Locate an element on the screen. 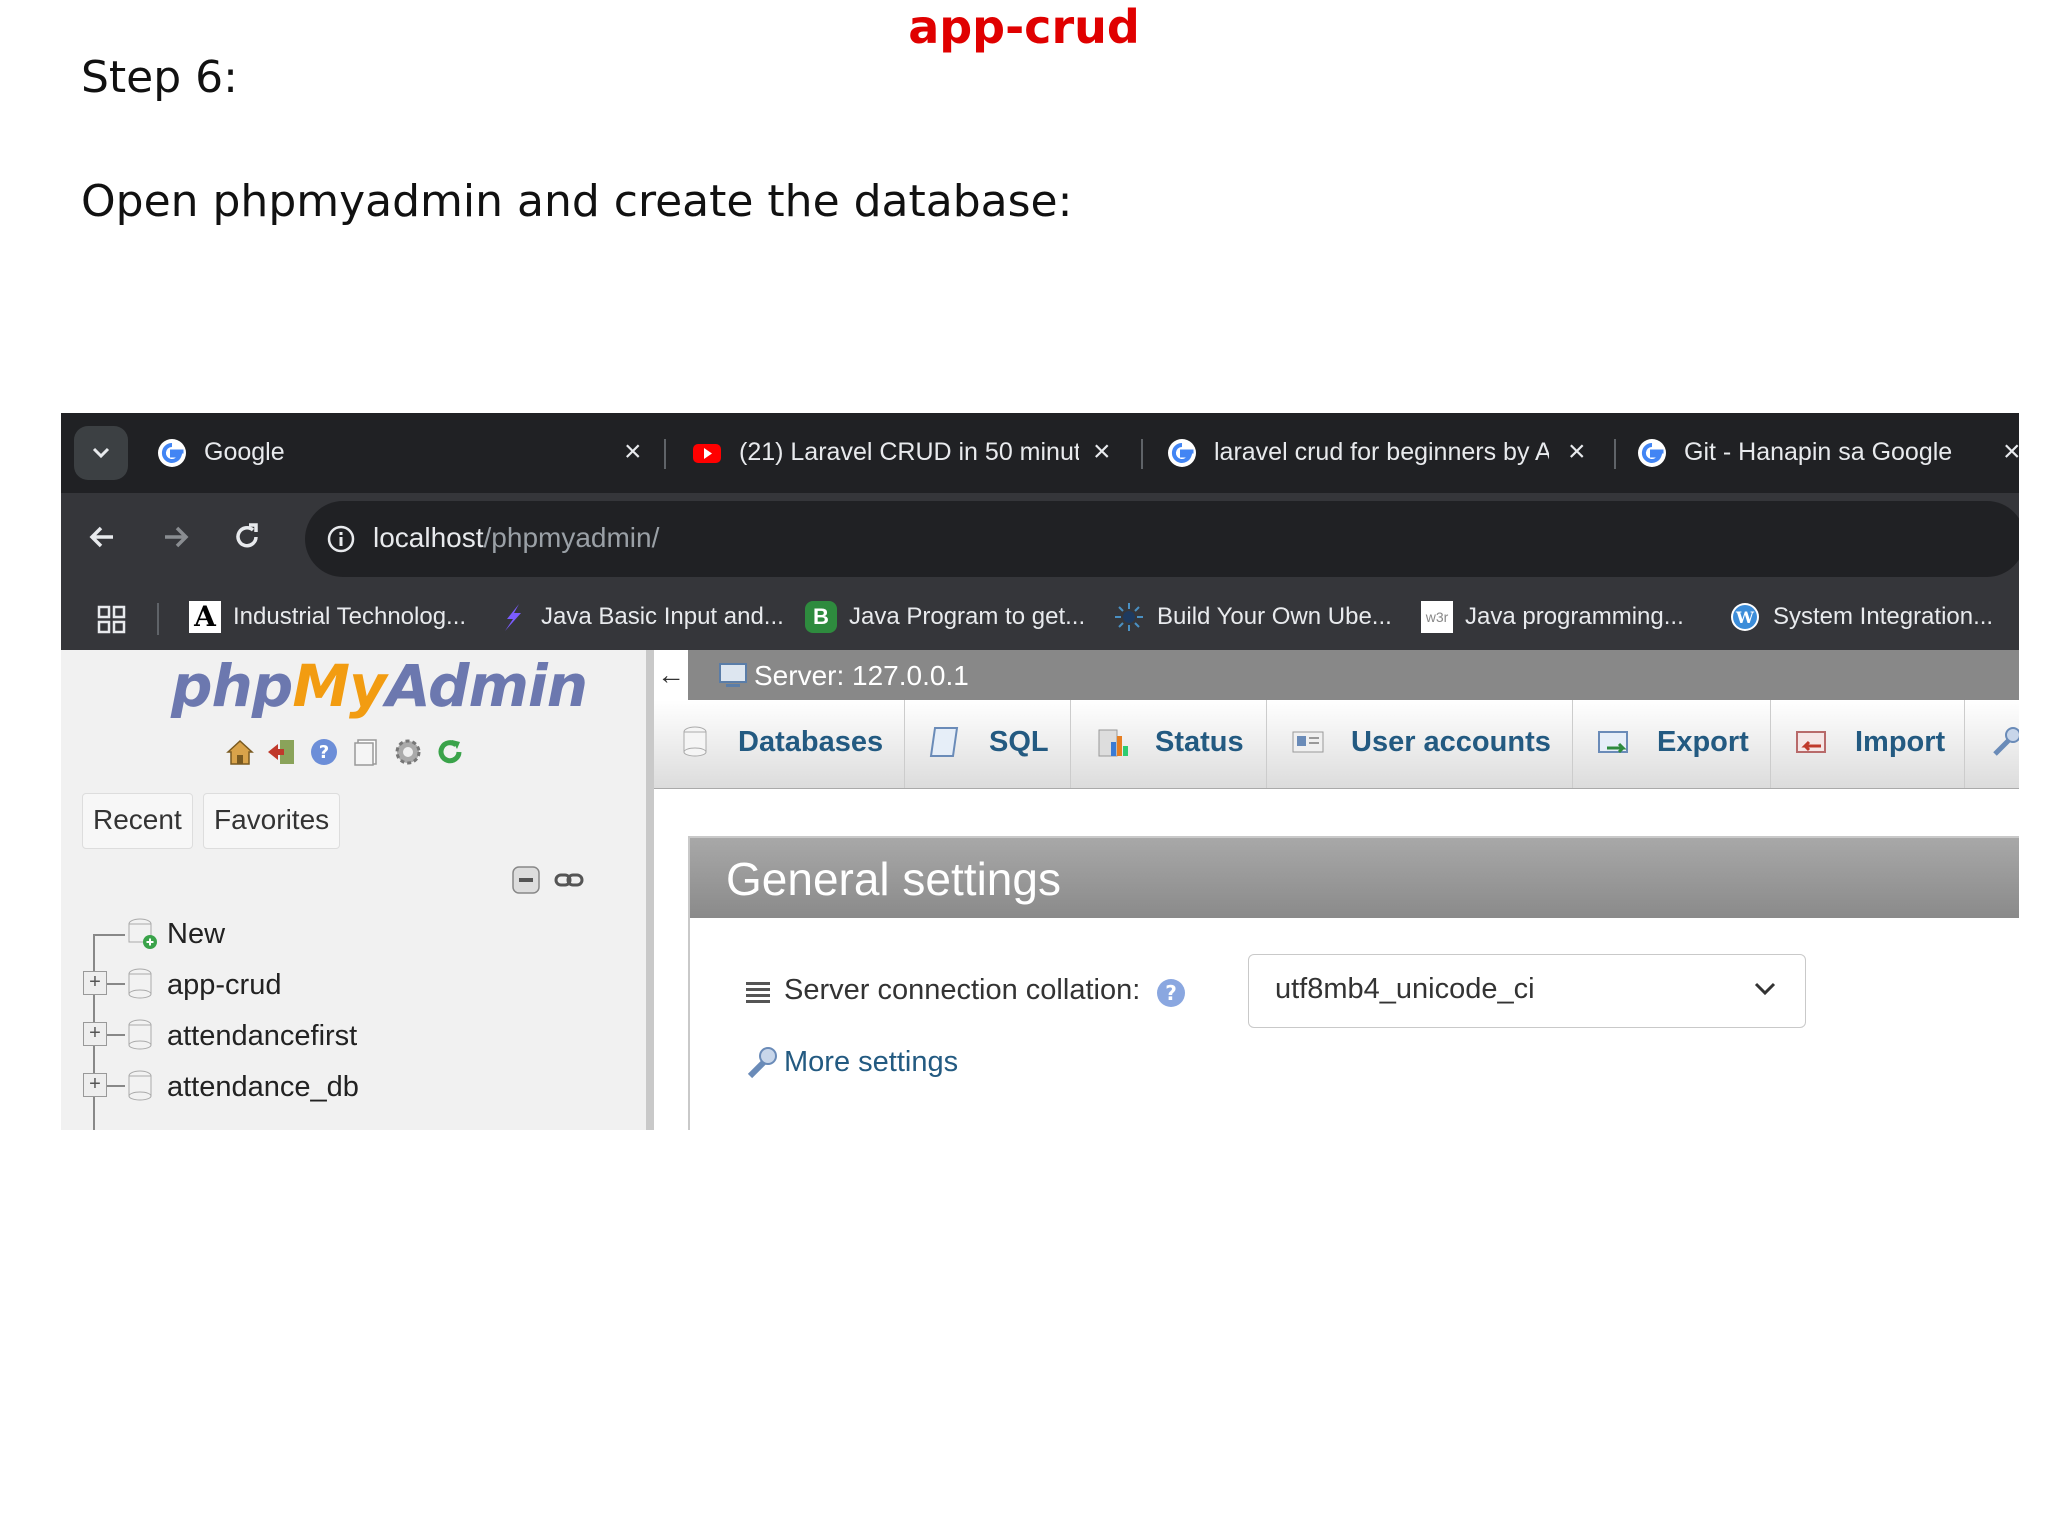 This screenshot has height=1536, width=2048. pma-quick-icons: ? is located at coordinates (350, 754).